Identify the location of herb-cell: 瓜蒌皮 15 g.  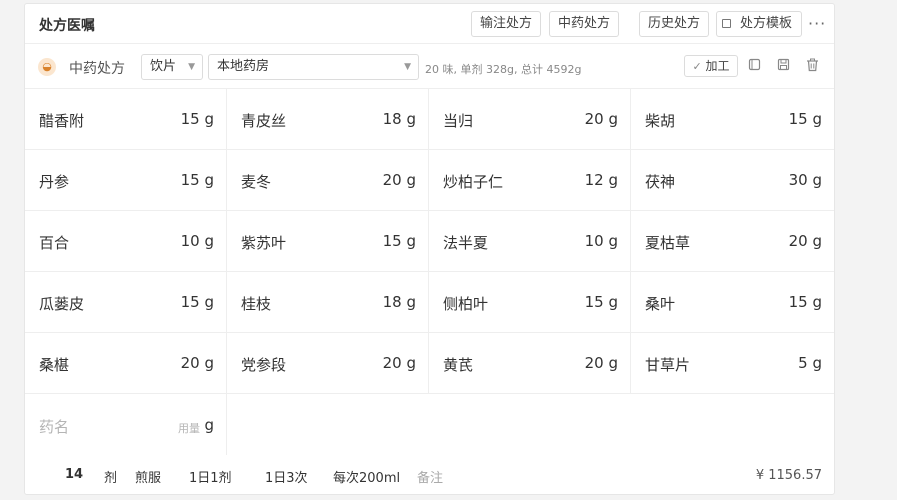
(126, 302).